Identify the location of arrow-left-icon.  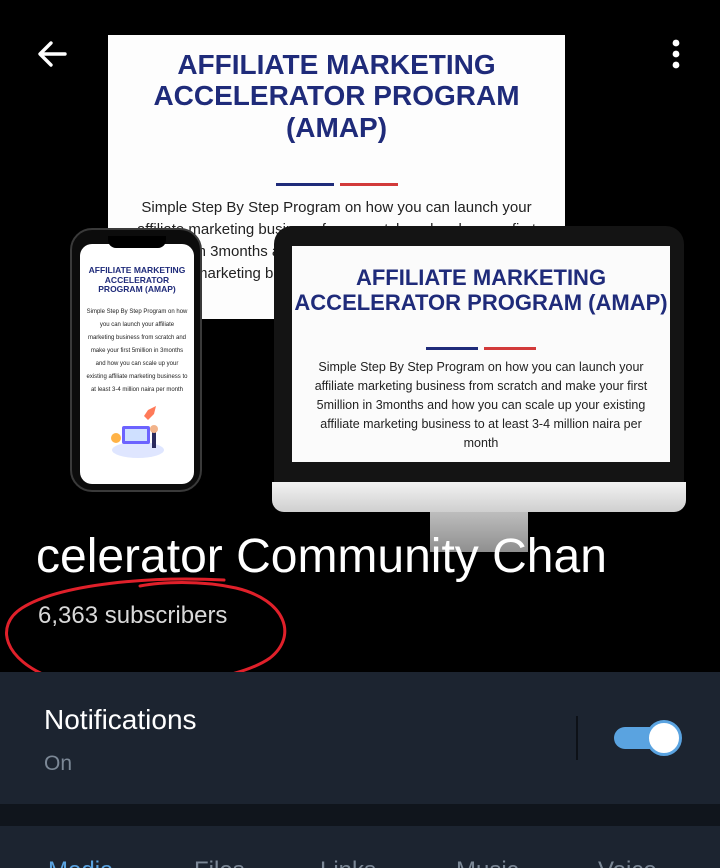
(52, 54).